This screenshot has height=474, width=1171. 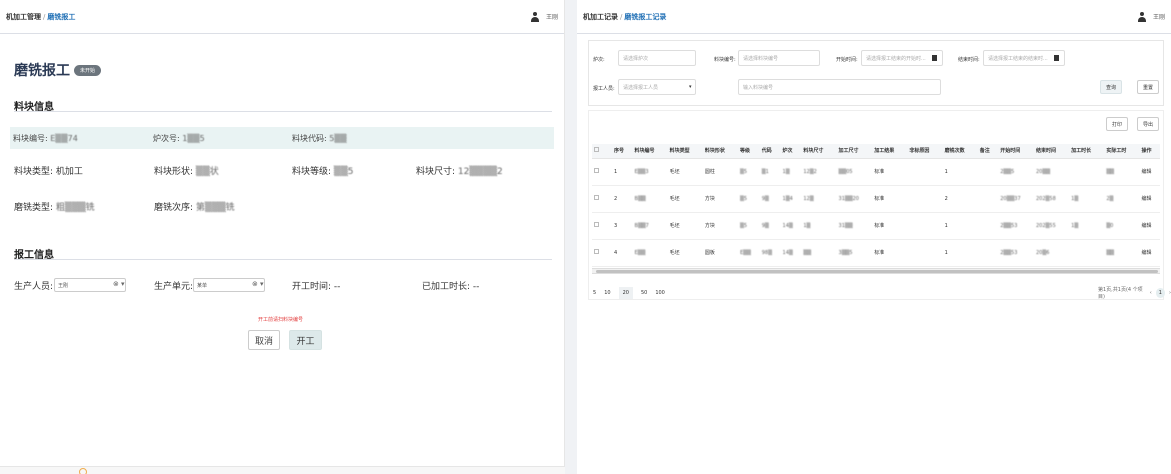 What do you see at coordinates (854, 151) in the screenshot?
I see `col-header: 加工尺寸` at bounding box center [854, 151].